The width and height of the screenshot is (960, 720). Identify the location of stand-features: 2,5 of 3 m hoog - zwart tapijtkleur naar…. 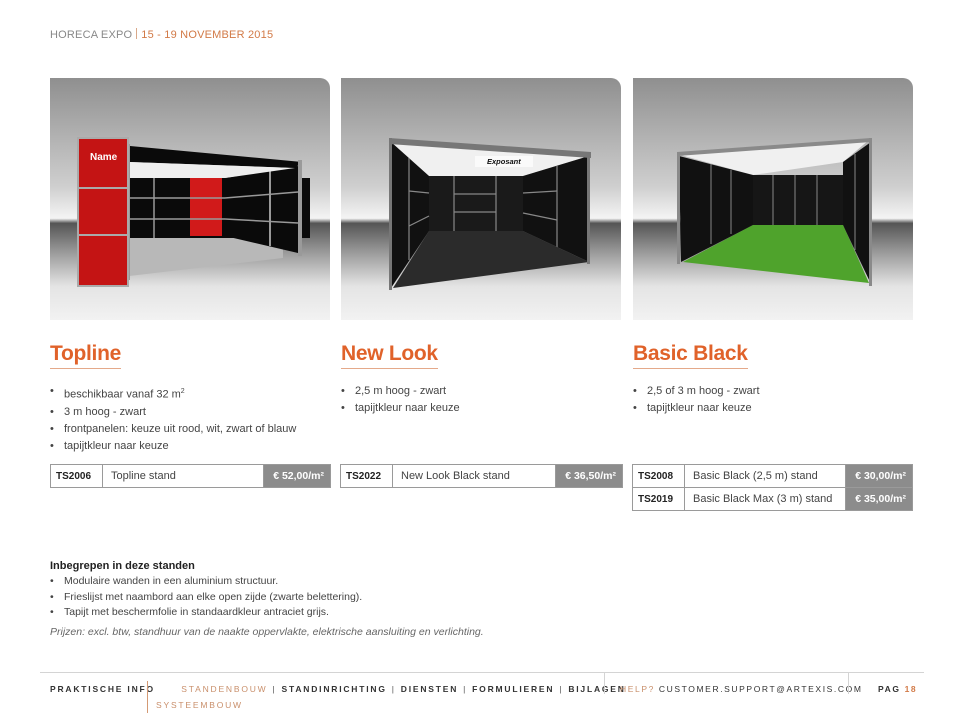
(773, 400).